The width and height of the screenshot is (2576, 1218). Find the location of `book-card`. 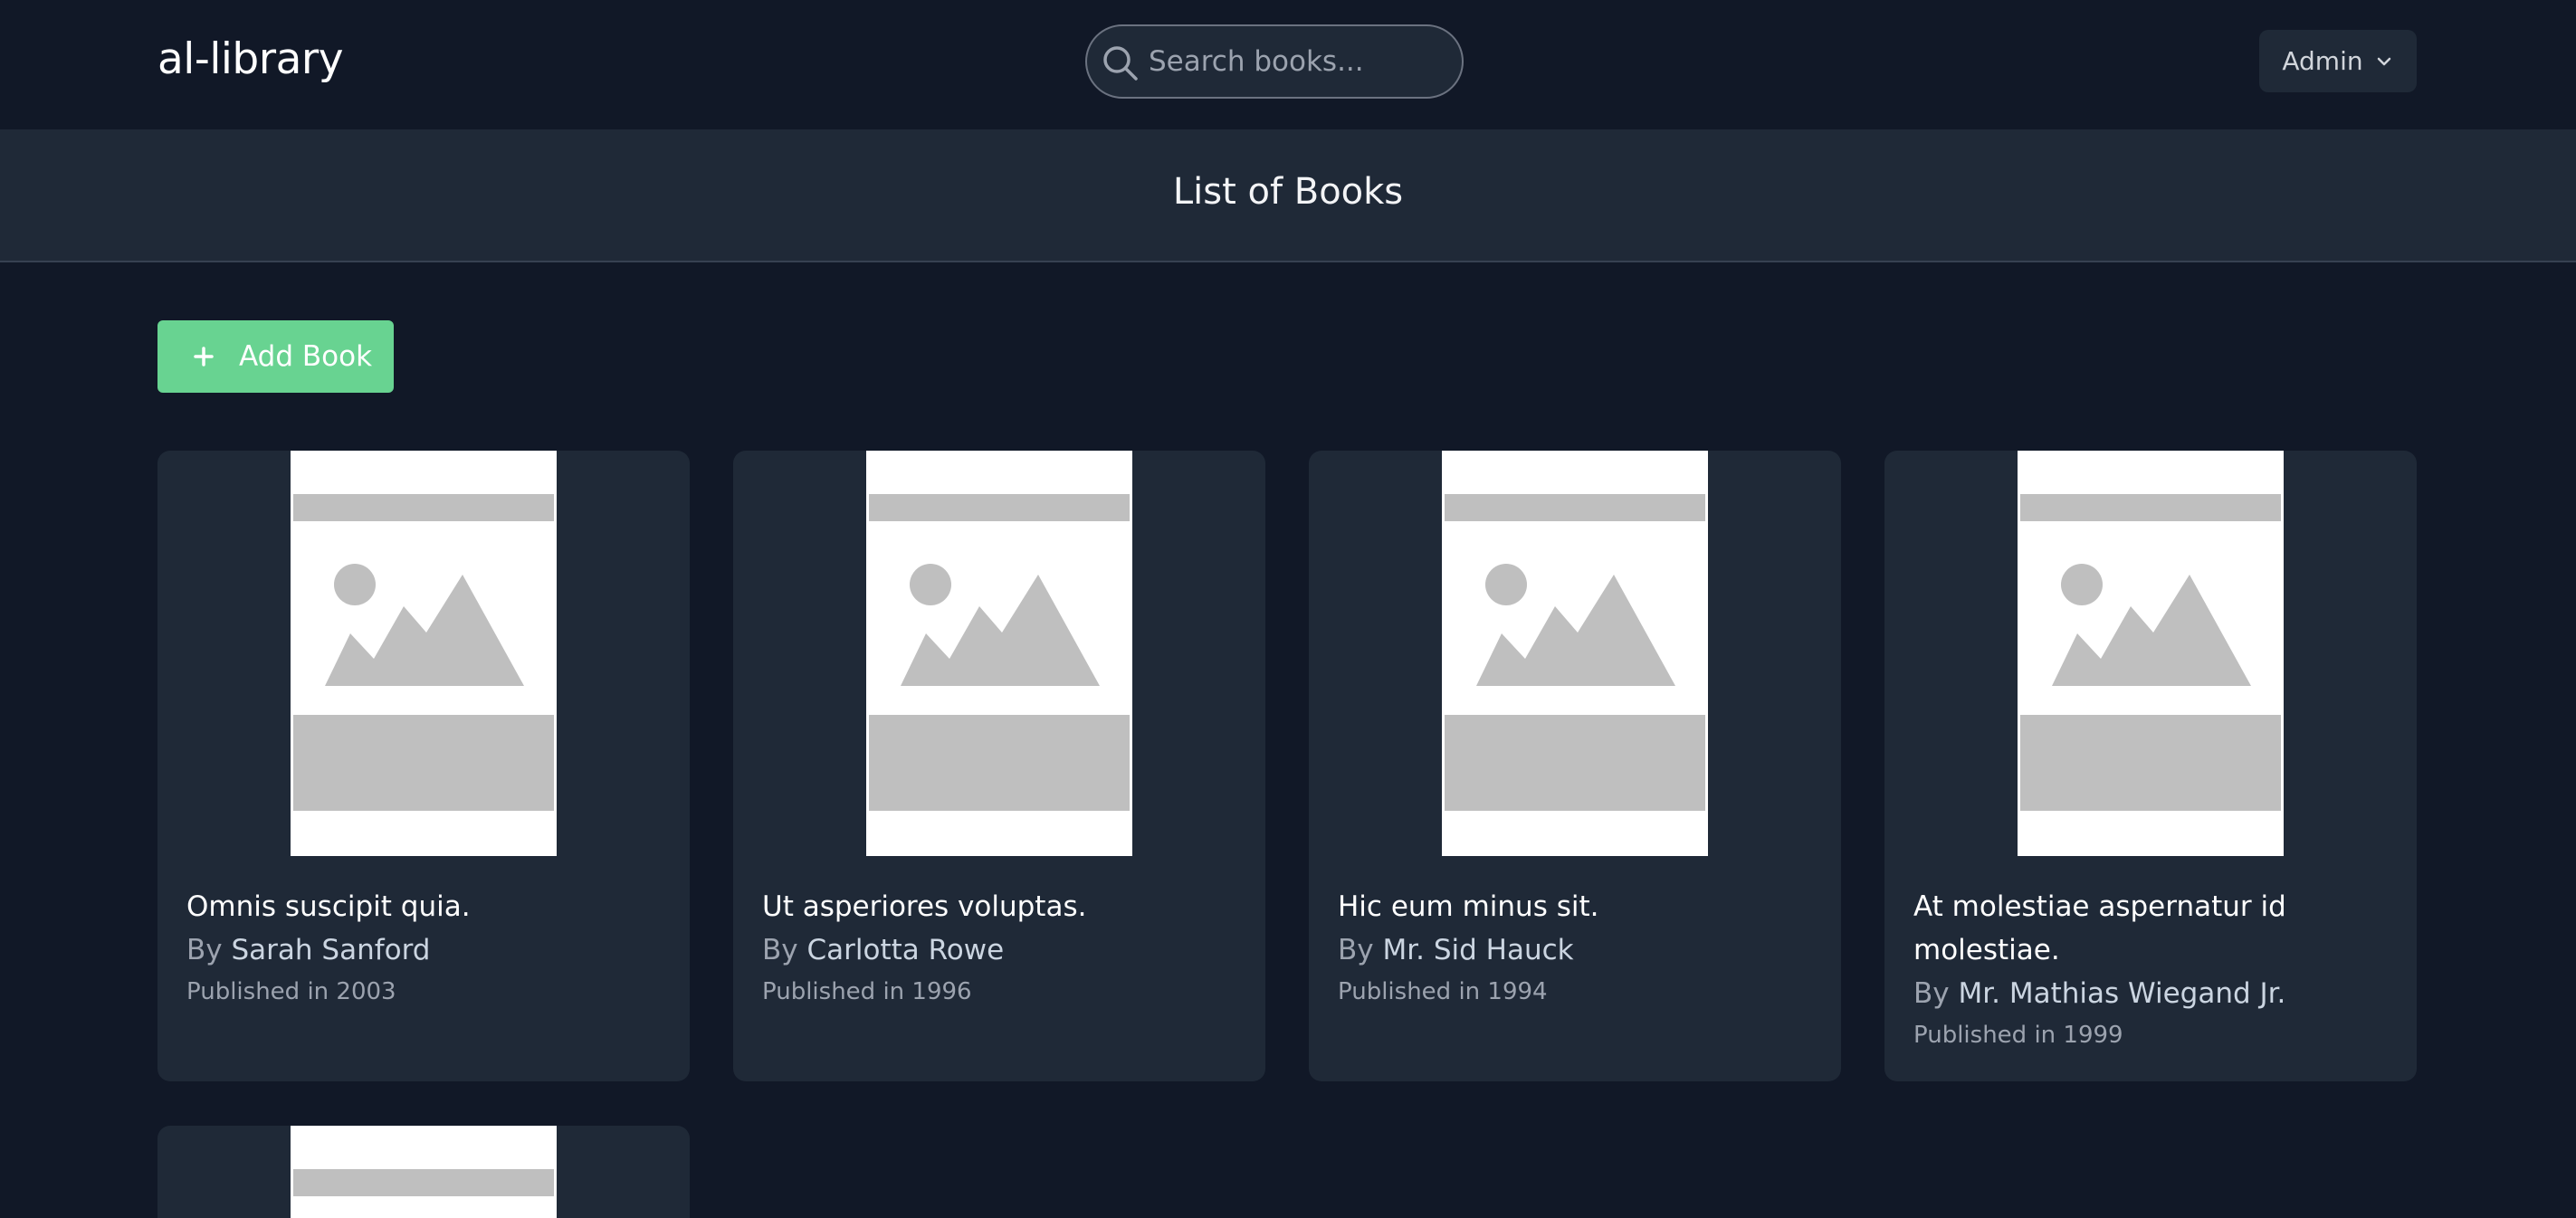

book-card is located at coordinates (424, 1172).